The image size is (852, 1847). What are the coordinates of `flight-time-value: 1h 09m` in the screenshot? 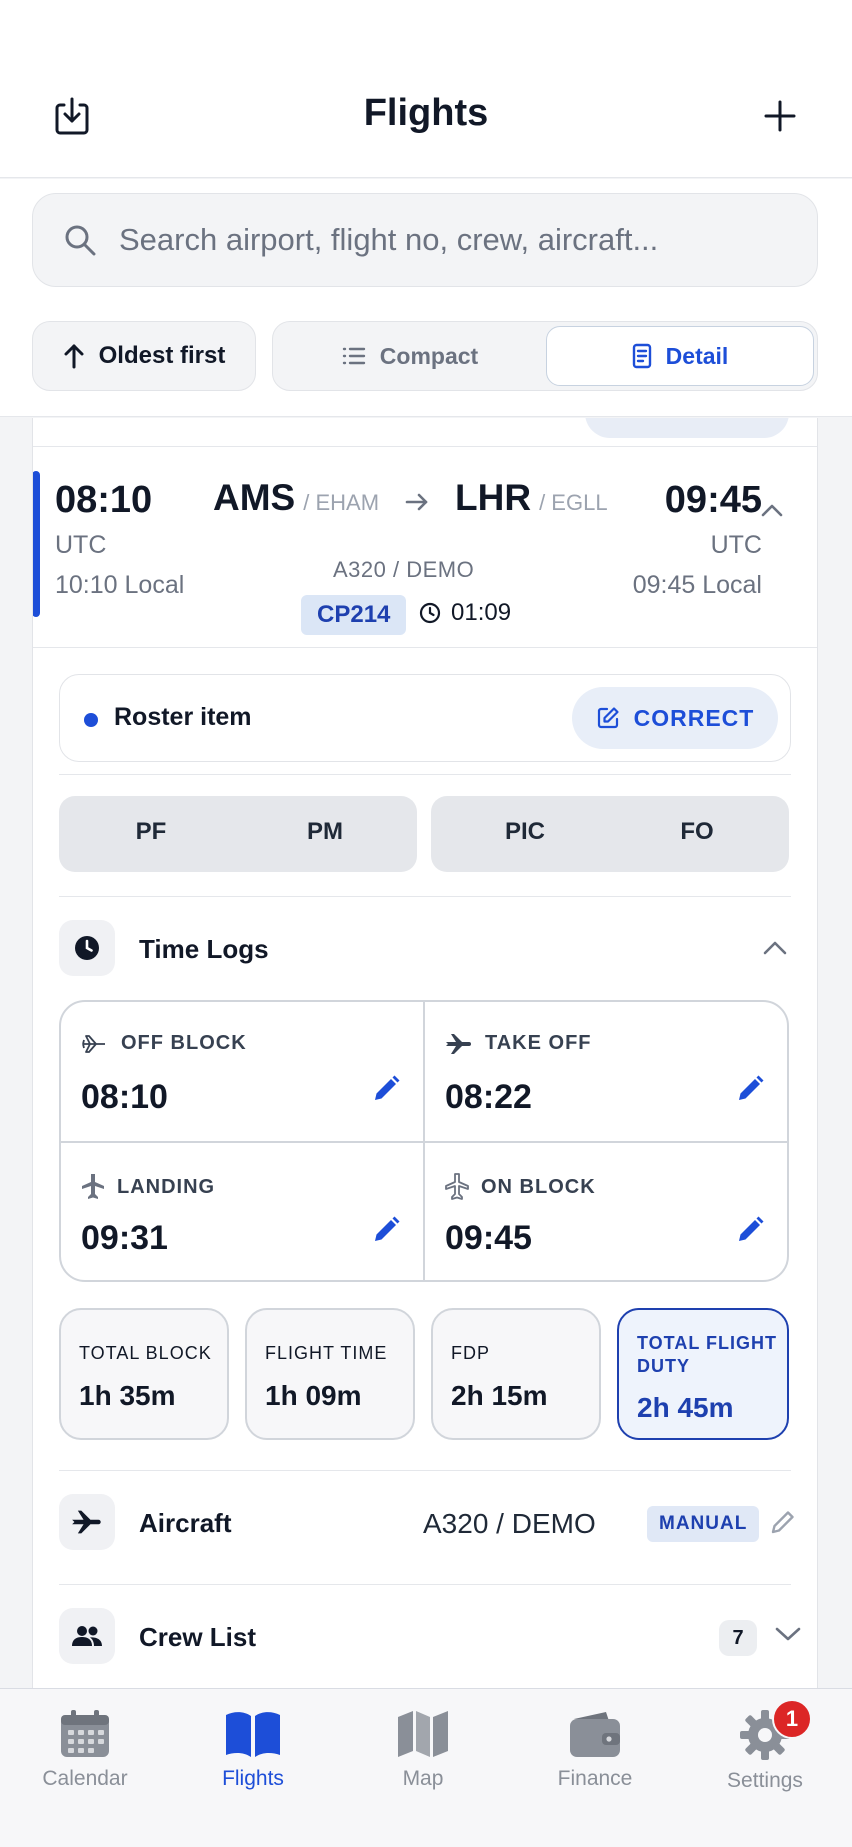 It's located at (313, 1395).